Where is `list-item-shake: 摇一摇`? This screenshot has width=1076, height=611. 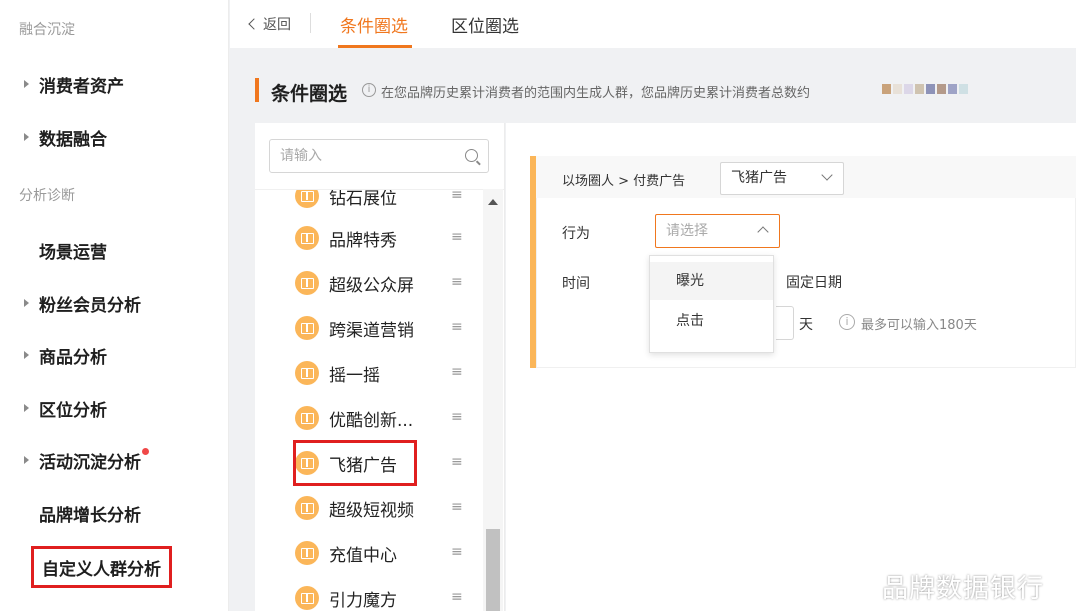 list-item-shake: 摇一摇 is located at coordinates (337, 373).